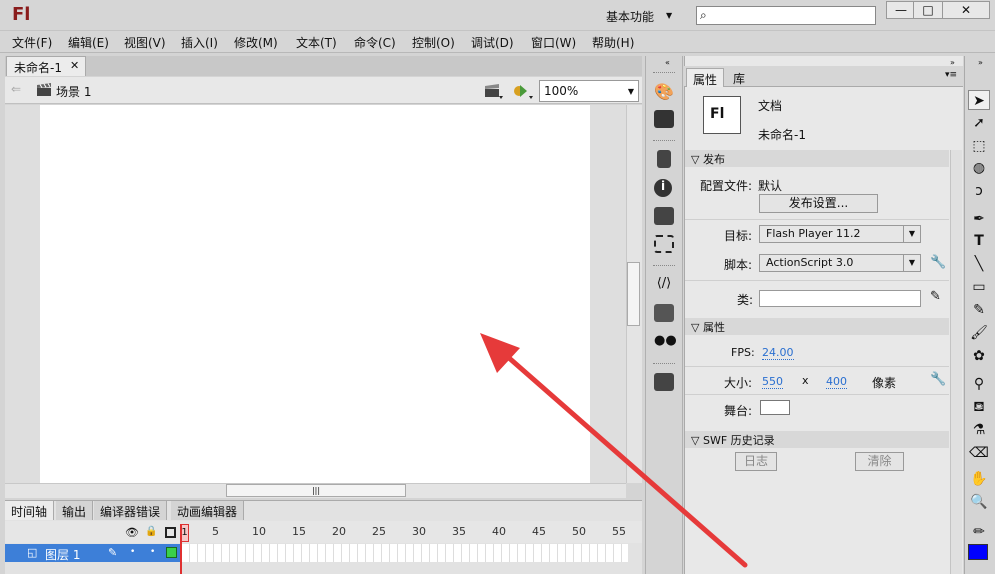  I want to click on text-tool-icon: T, so click(979, 241).